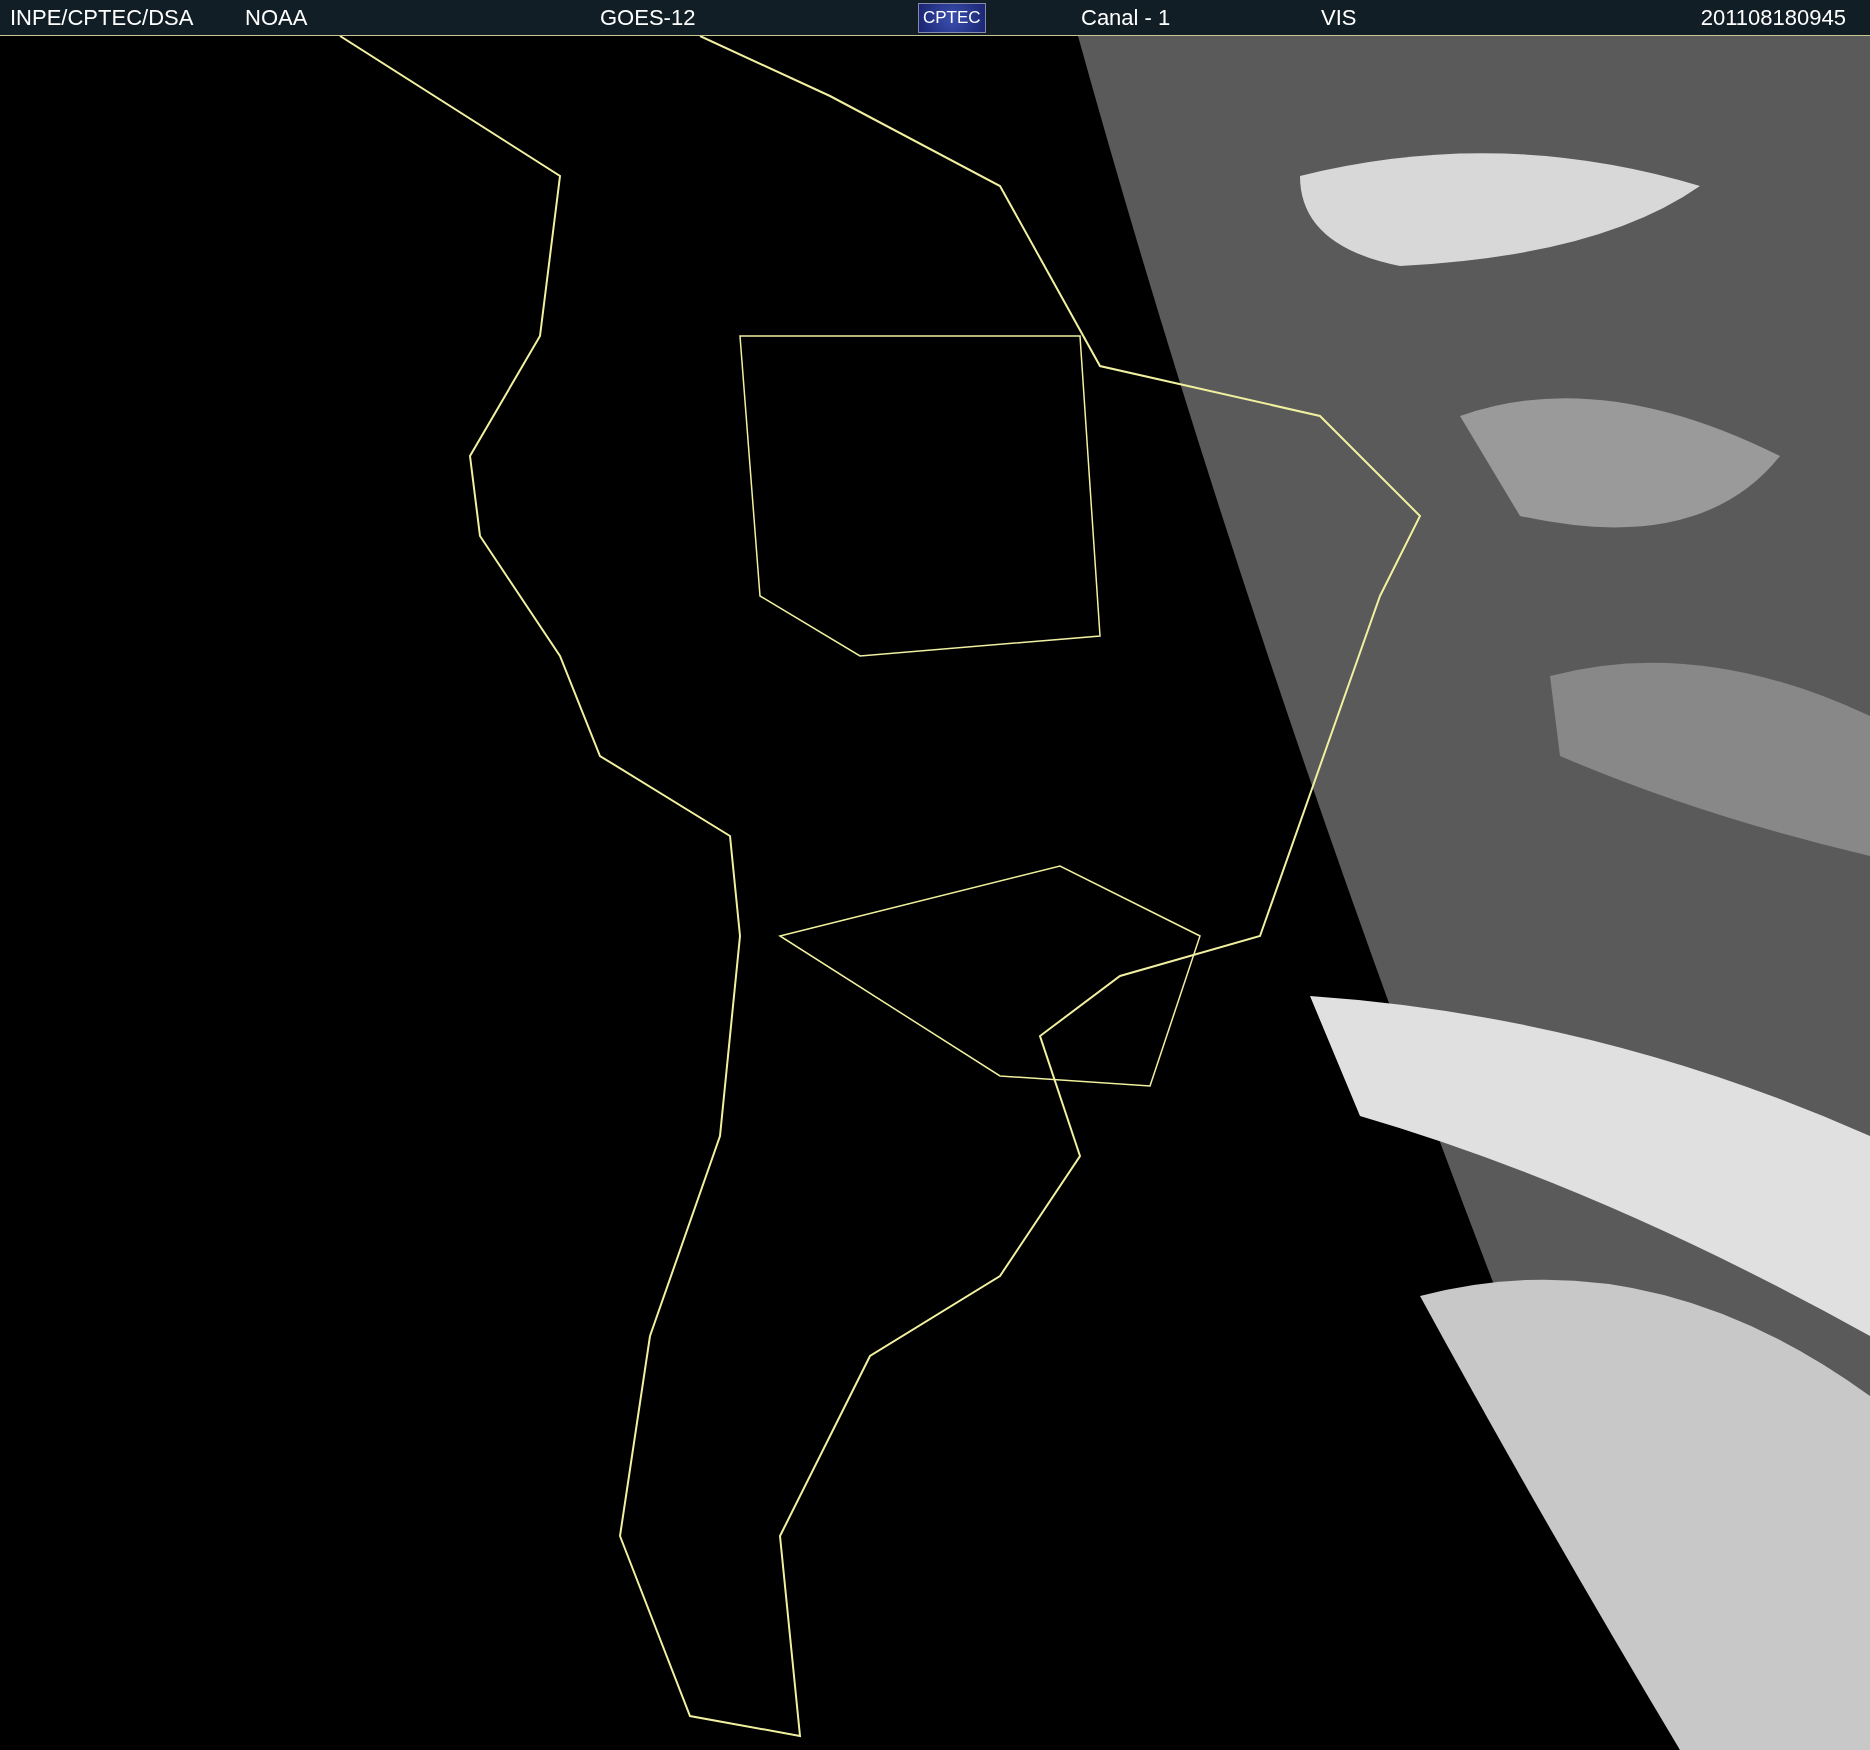  Describe the element at coordinates (1339, 17) in the screenshot. I see `band-label: VIS` at that location.